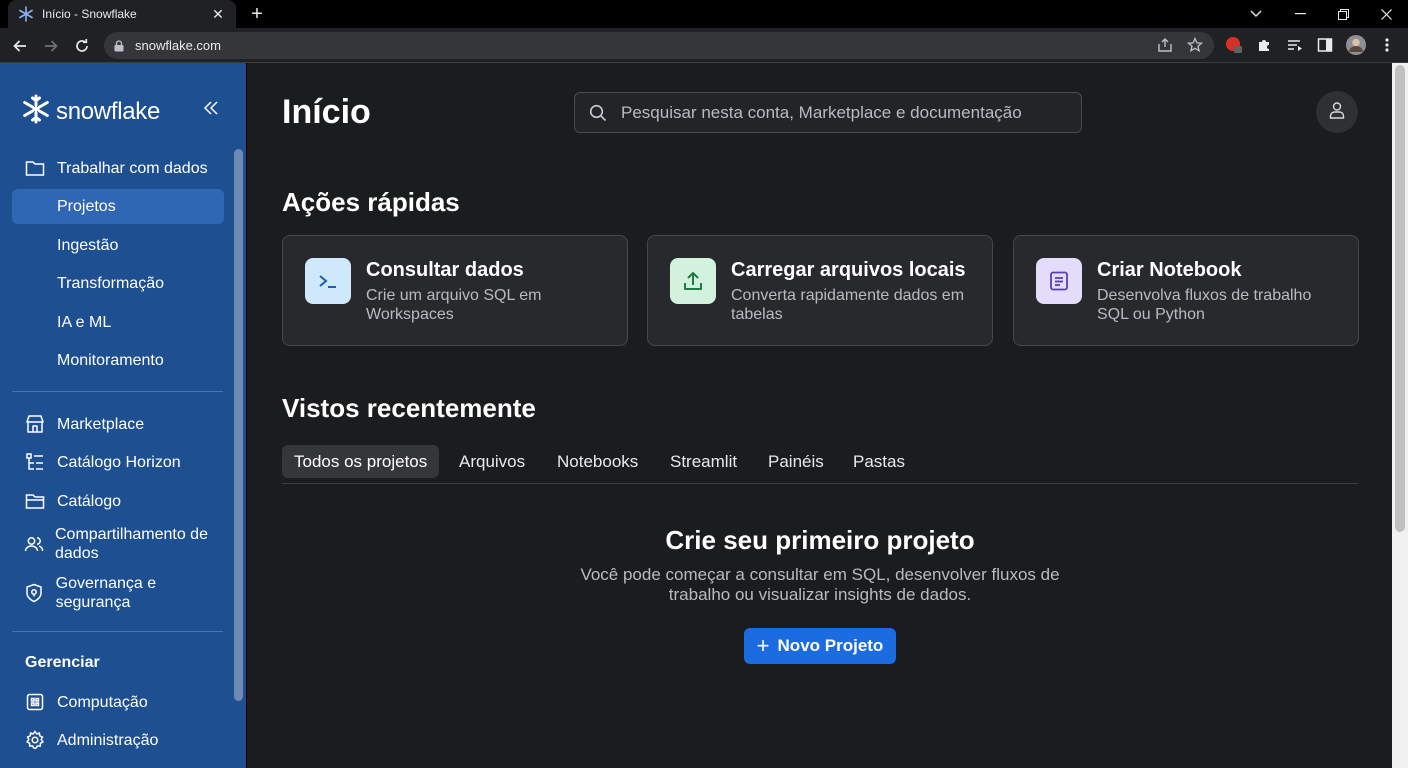 This screenshot has width=1408, height=768. What do you see at coordinates (101, 424) in the screenshot?
I see `sidebar-item-label: Marketplace` at bounding box center [101, 424].